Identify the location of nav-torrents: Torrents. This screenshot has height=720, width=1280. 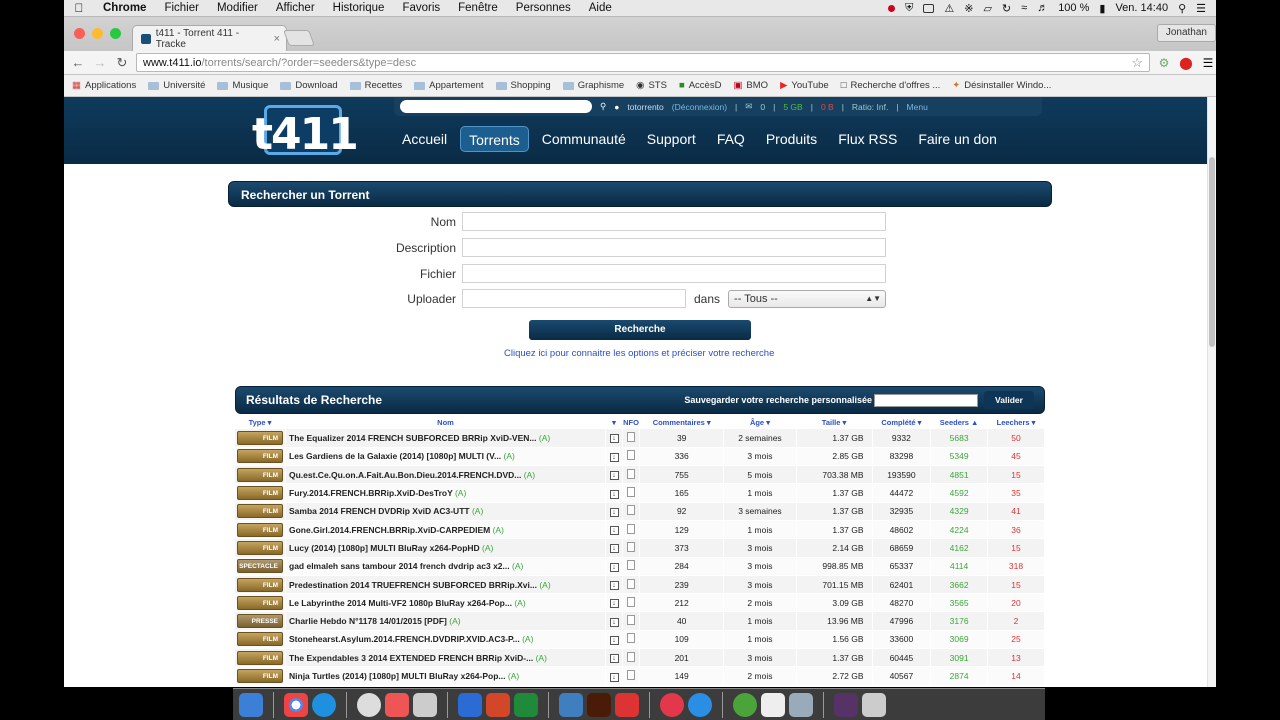
(494, 139).